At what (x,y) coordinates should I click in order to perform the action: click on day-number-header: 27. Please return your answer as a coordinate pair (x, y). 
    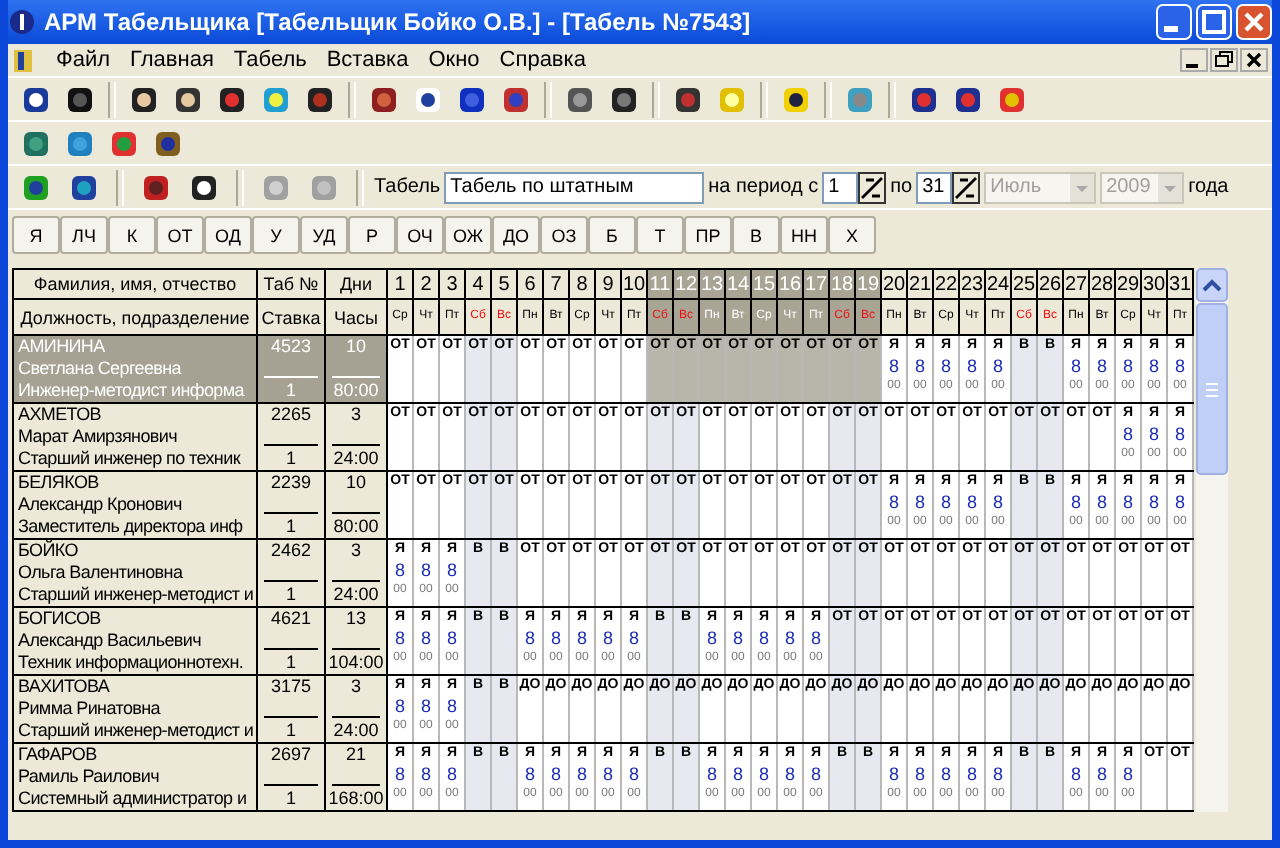
    Looking at the image, I should click on (1076, 284).